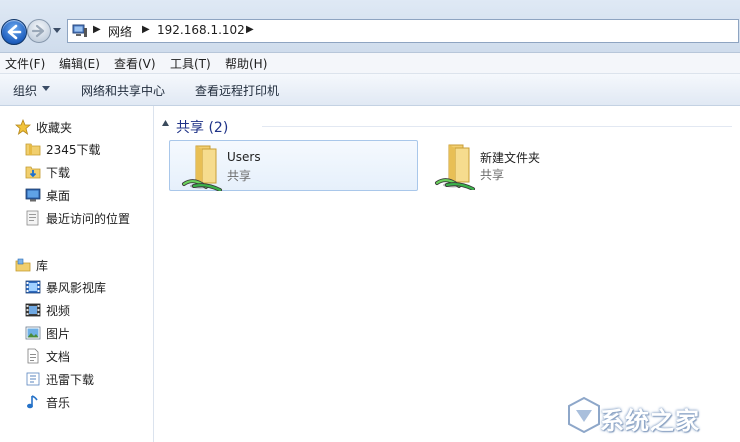 This screenshot has height=442, width=740. What do you see at coordinates (75, 402) in the screenshot?
I see `sidebar-item-music: 音乐` at bounding box center [75, 402].